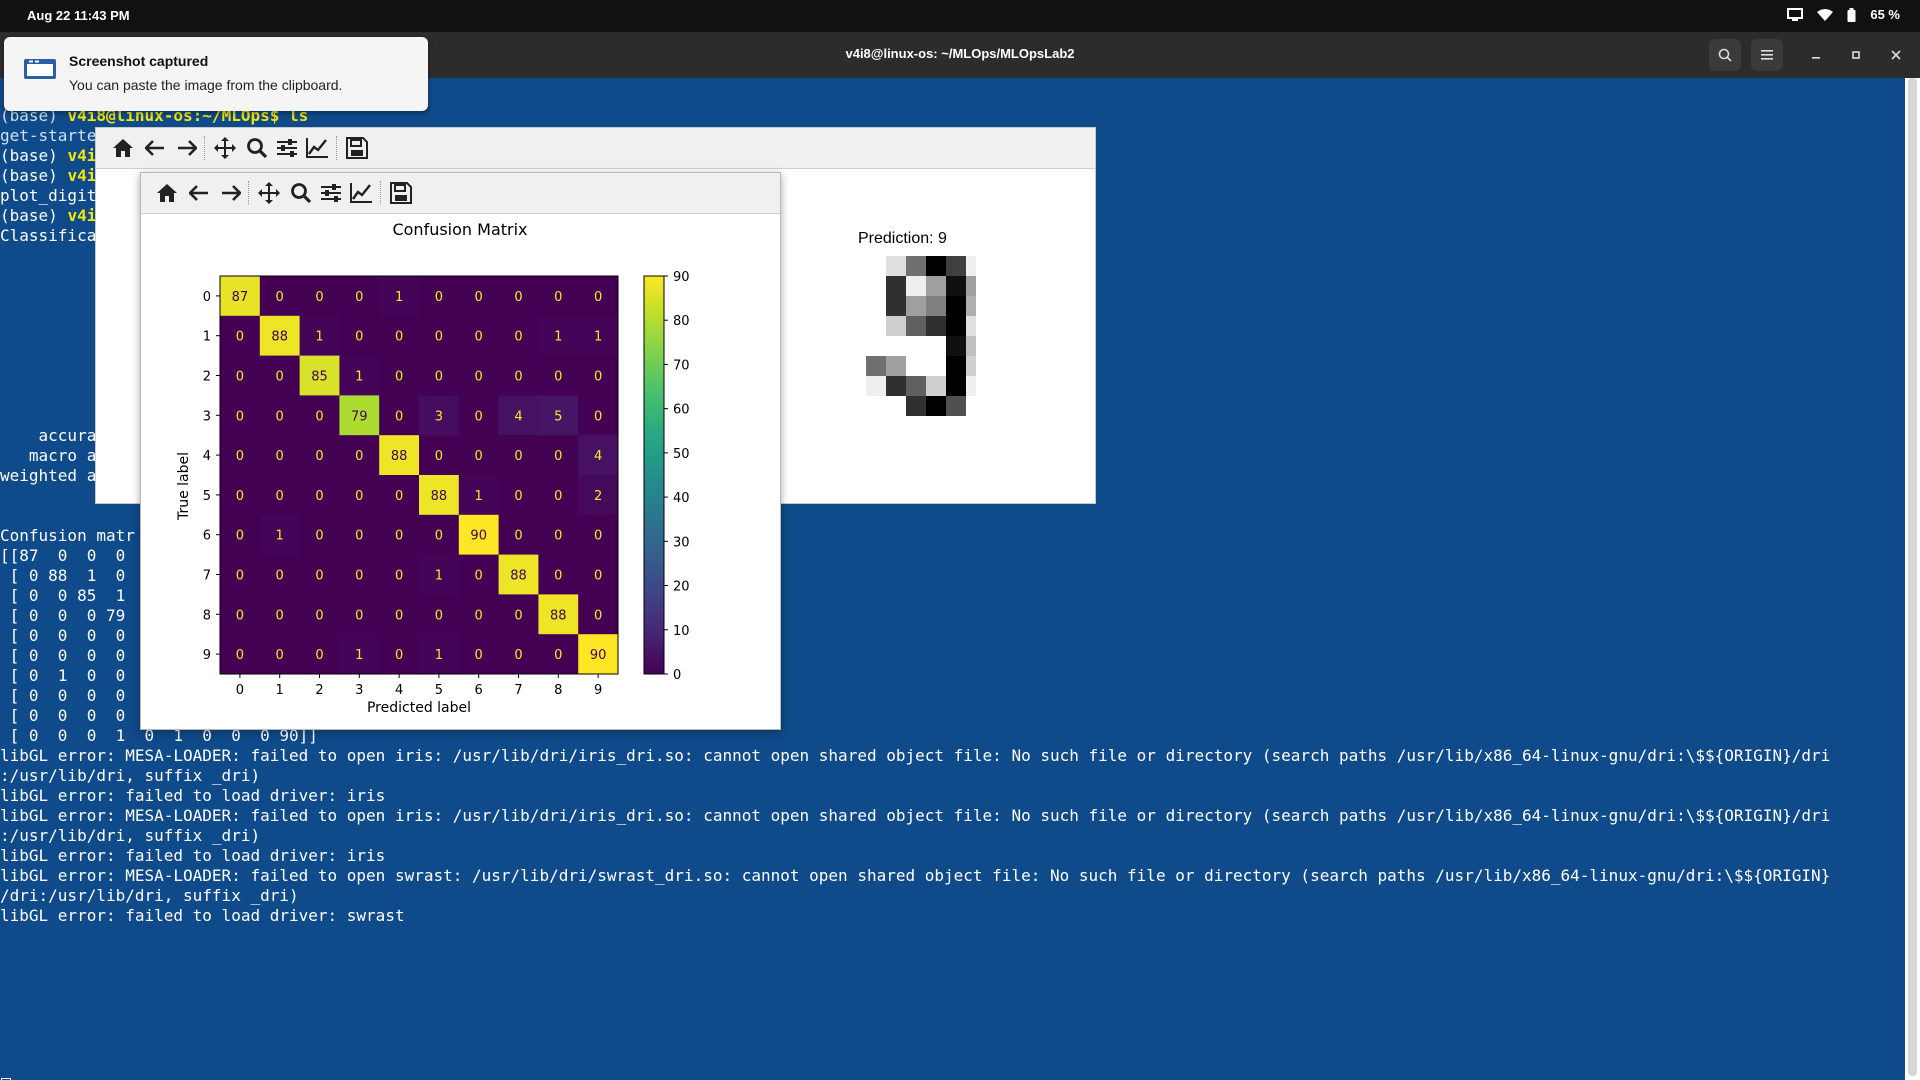  I want to click on screenshot-icon, so click(40, 71).